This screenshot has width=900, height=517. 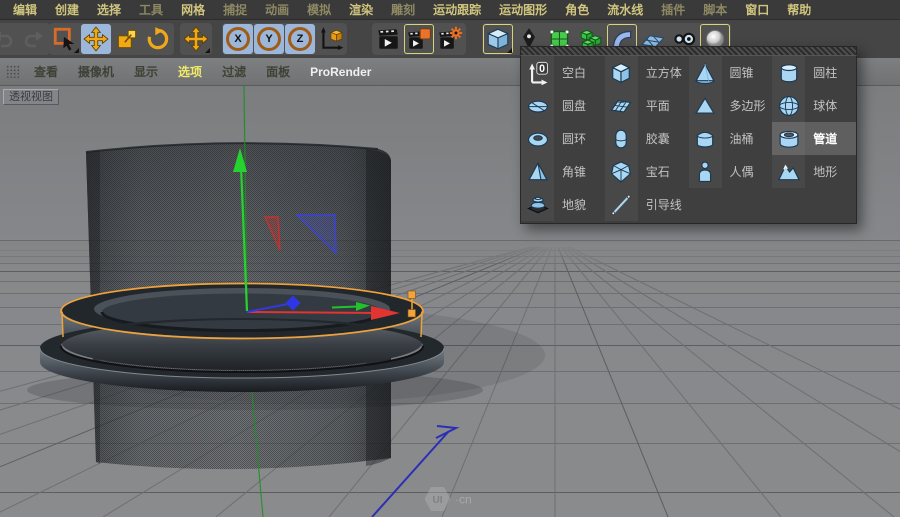 What do you see at coordinates (537, 72) in the screenshot?
I see `null-object-icon: 0` at bounding box center [537, 72].